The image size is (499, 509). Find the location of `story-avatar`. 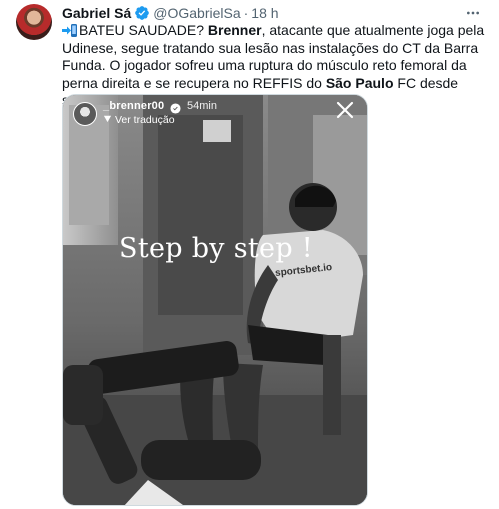

story-avatar is located at coordinates (85, 114).